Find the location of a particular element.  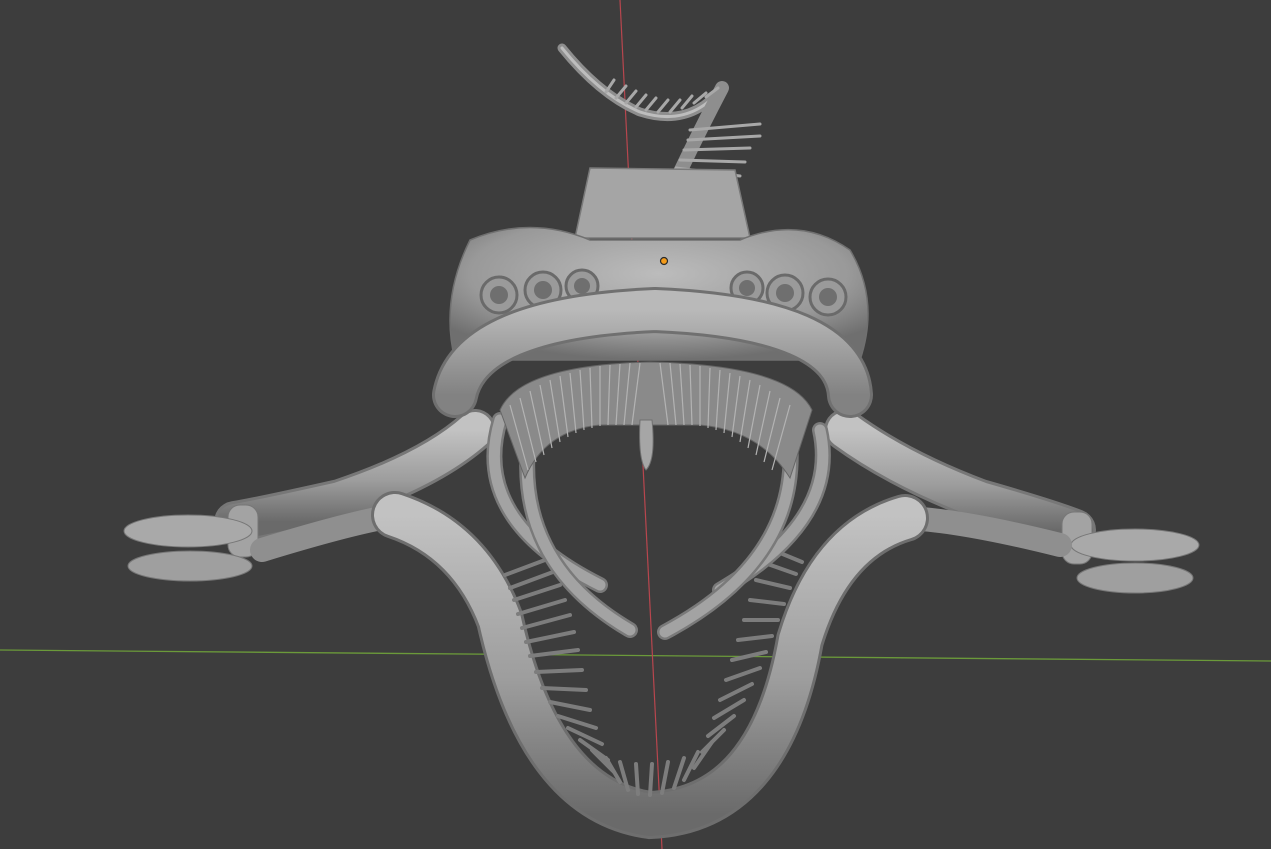

object-origin-marker is located at coordinates (664, 261).